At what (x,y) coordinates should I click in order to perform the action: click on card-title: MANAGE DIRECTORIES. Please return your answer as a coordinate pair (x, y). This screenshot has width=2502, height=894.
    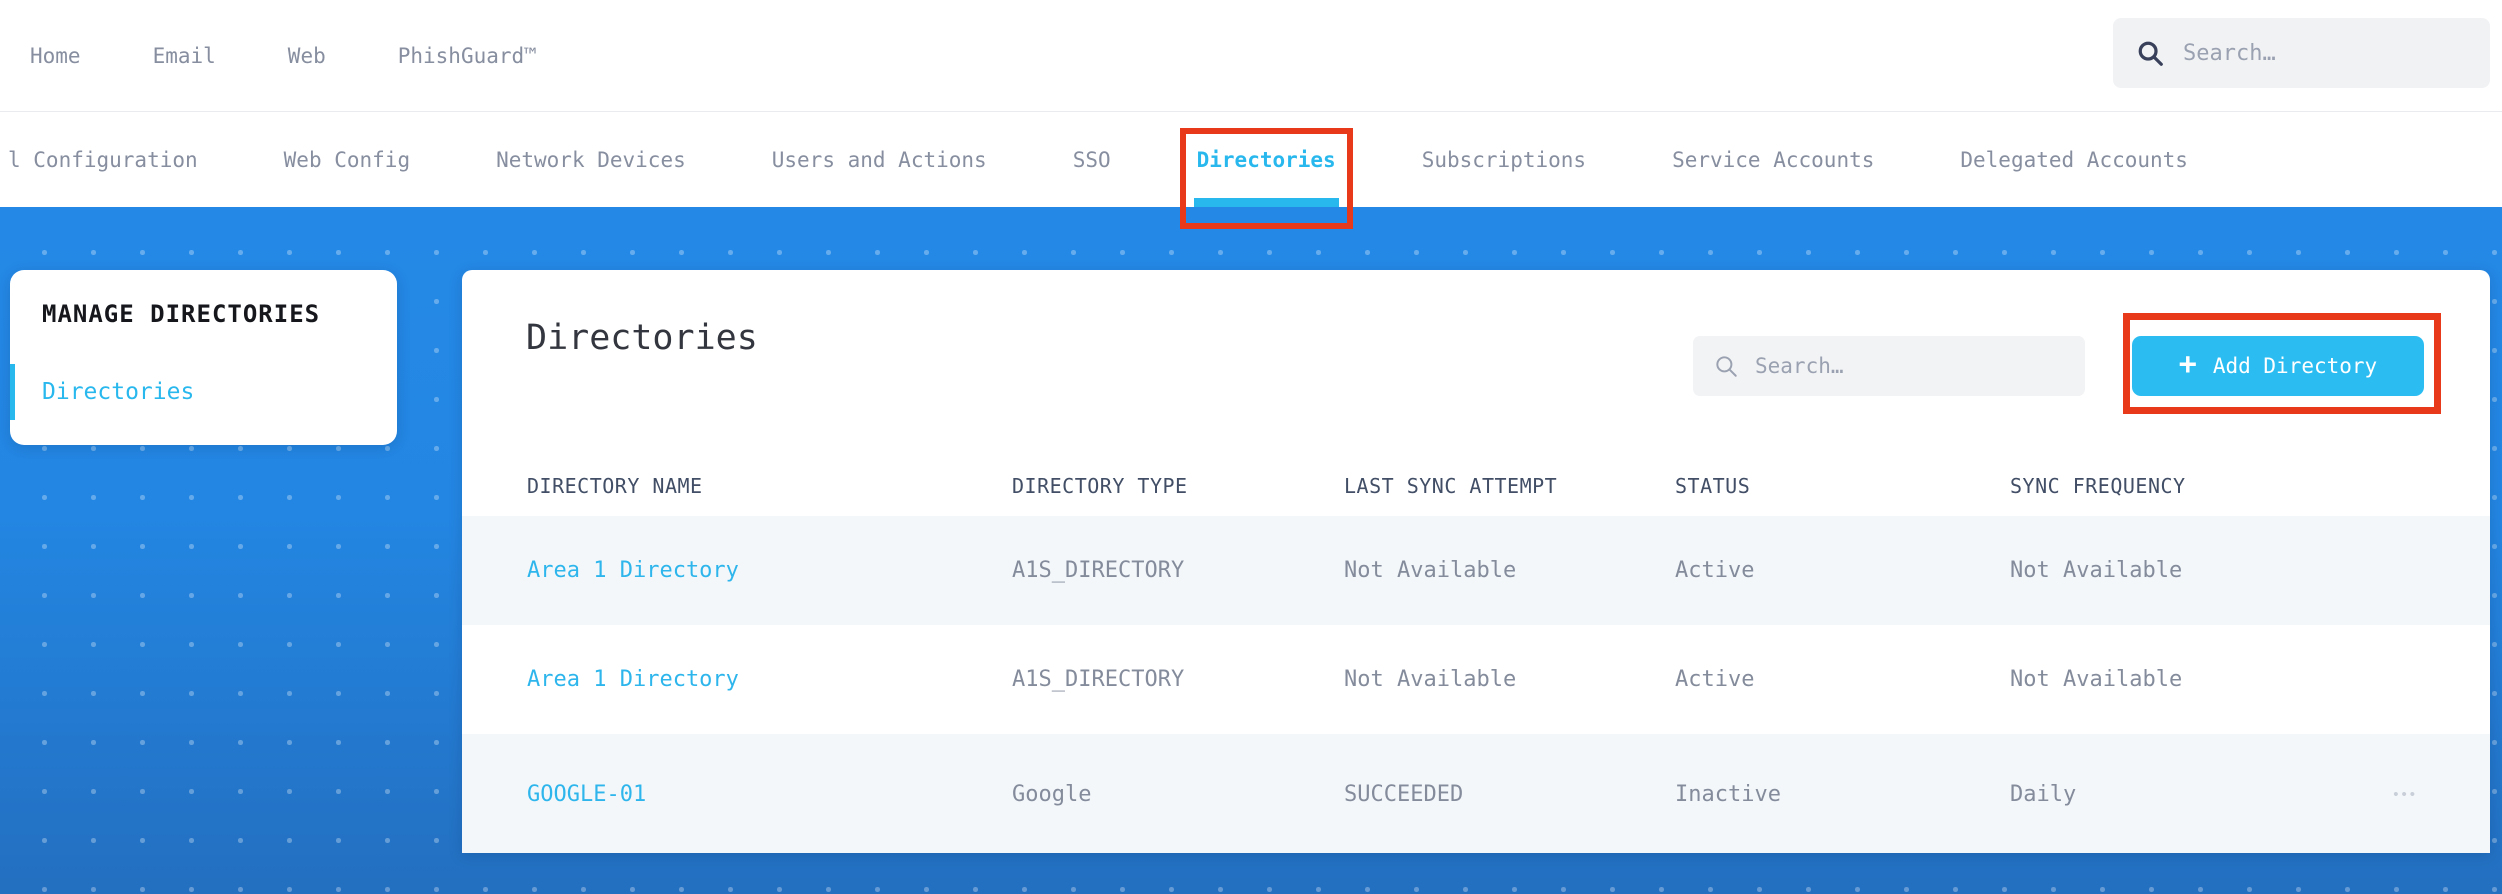
    Looking at the image, I should click on (181, 314).